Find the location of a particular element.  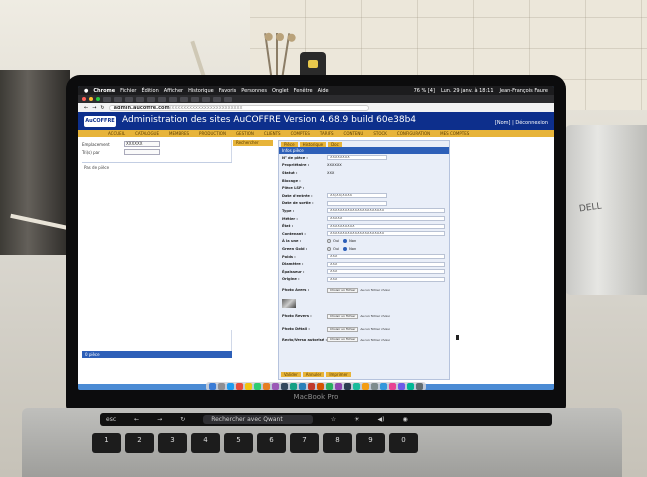

key: 7 is located at coordinates (304, 443).